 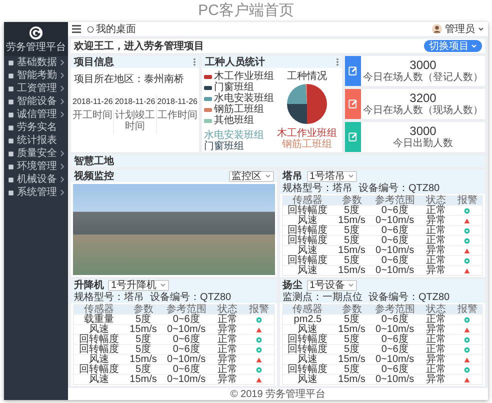 What do you see at coordinates (177, 102) in the screenshot?
I see `date-value: 2018-11-26` at bounding box center [177, 102].